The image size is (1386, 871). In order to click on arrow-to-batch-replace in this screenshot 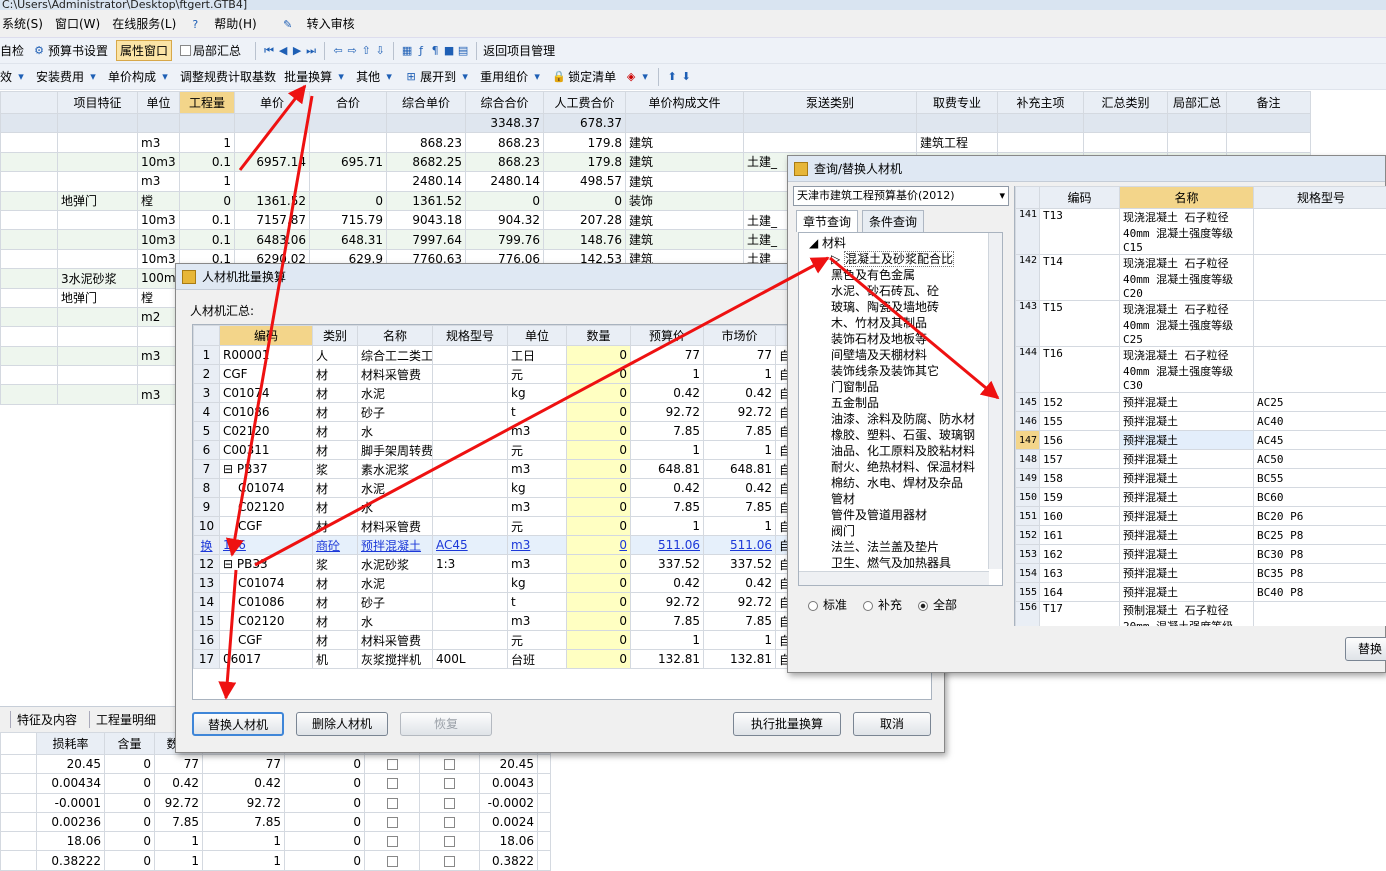, I will do `click(272, 128)`.